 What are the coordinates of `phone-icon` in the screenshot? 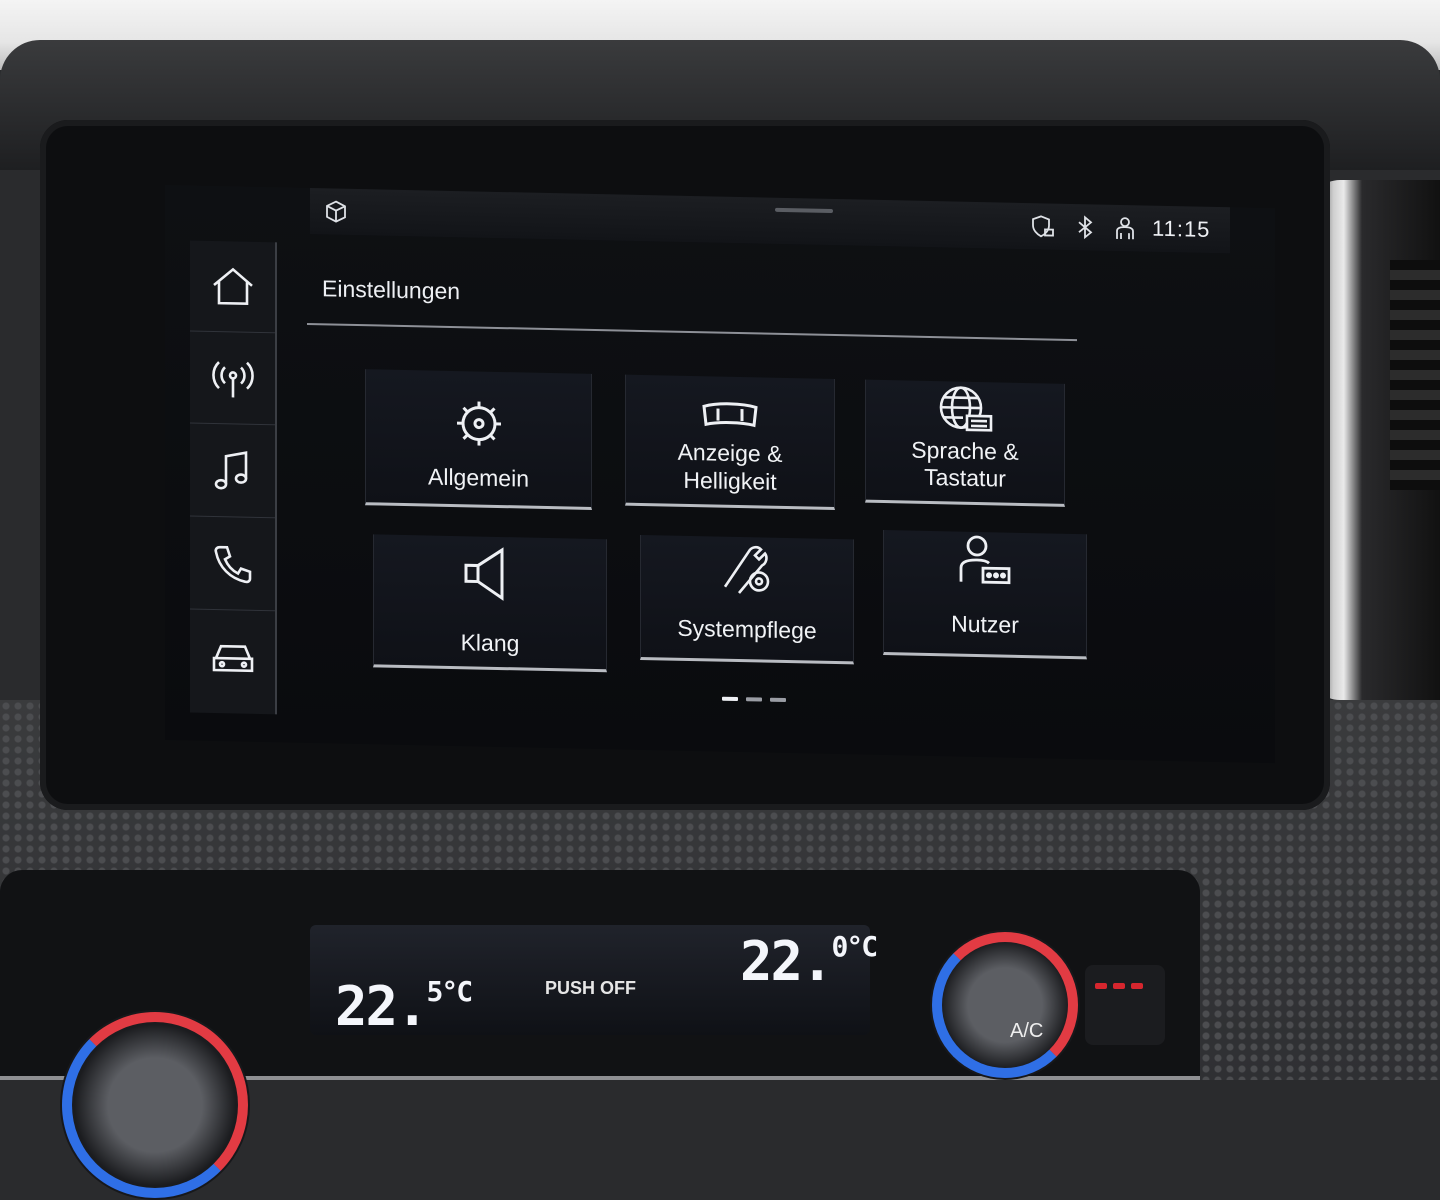 It's located at (232, 564).